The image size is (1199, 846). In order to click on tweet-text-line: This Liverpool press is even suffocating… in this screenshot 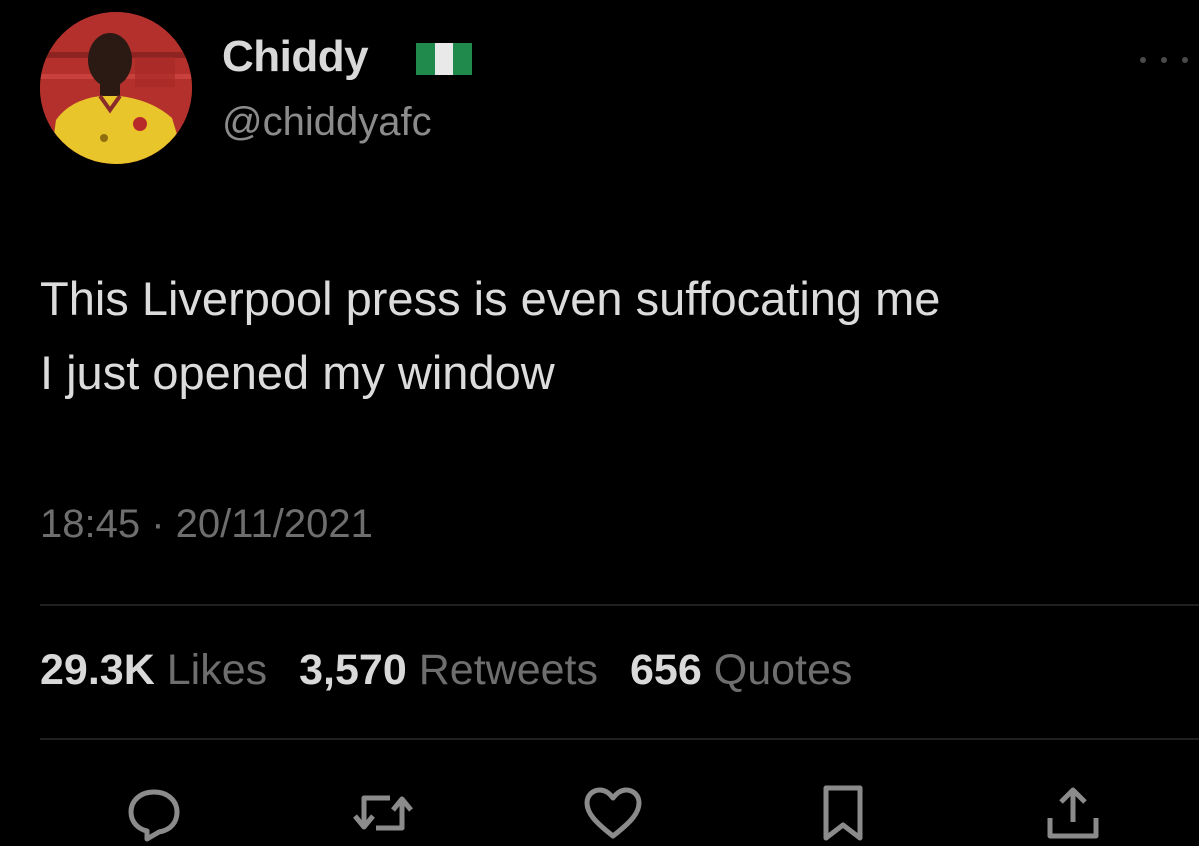, I will do `click(490, 298)`.